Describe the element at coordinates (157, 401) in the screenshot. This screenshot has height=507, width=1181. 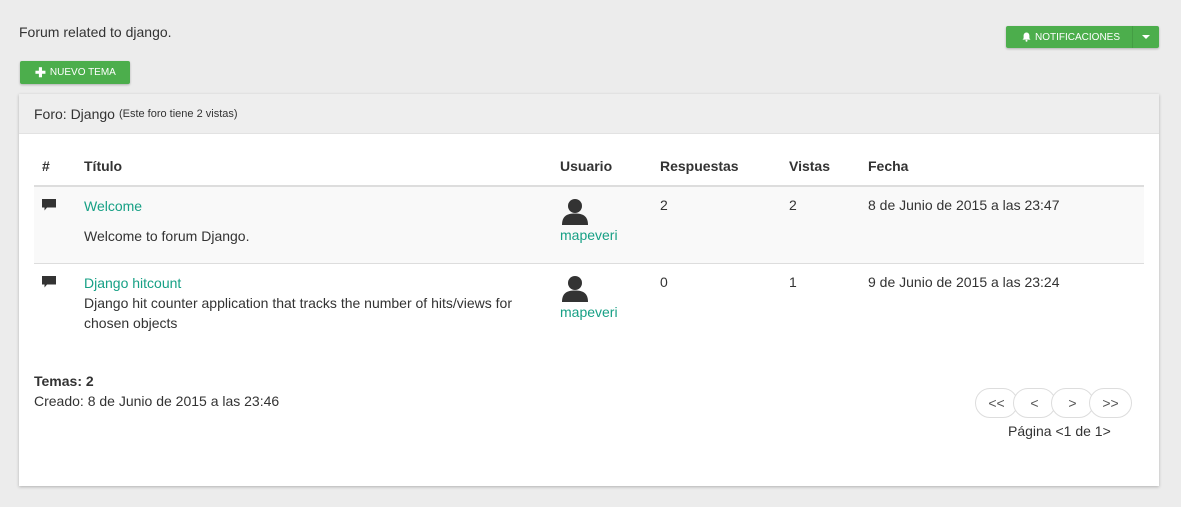
I see `created-date: Creado: 8 de Junio de 2015 a las 23:46` at that location.